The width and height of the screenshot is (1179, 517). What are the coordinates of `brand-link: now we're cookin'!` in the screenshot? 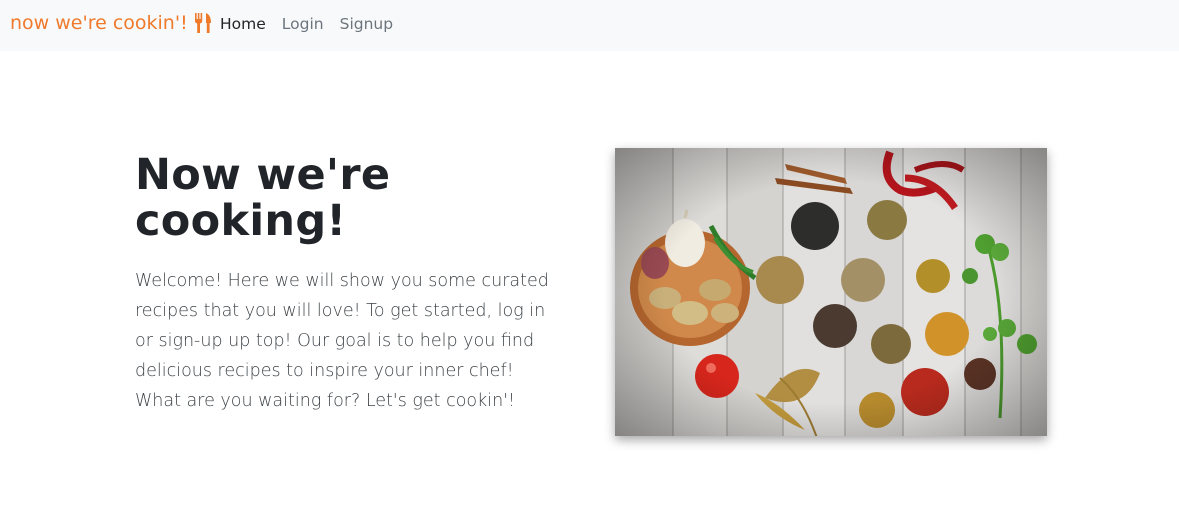 It's located at (111, 23).